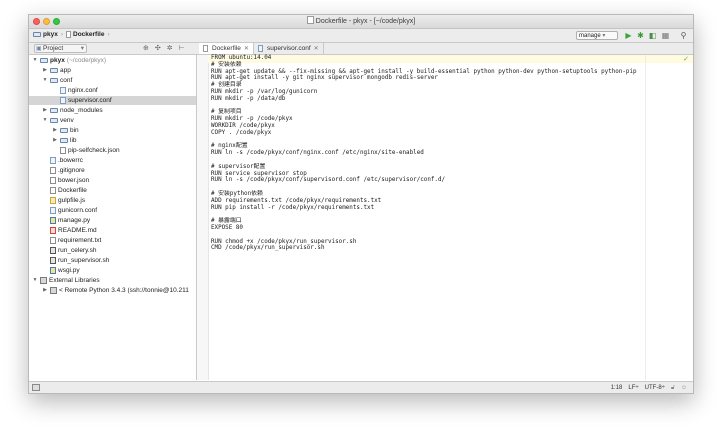  What do you see at coordinates (424, 221) in the screenshot?
I see `code-line: # 暴露端口` at bounding box center [424, 221].